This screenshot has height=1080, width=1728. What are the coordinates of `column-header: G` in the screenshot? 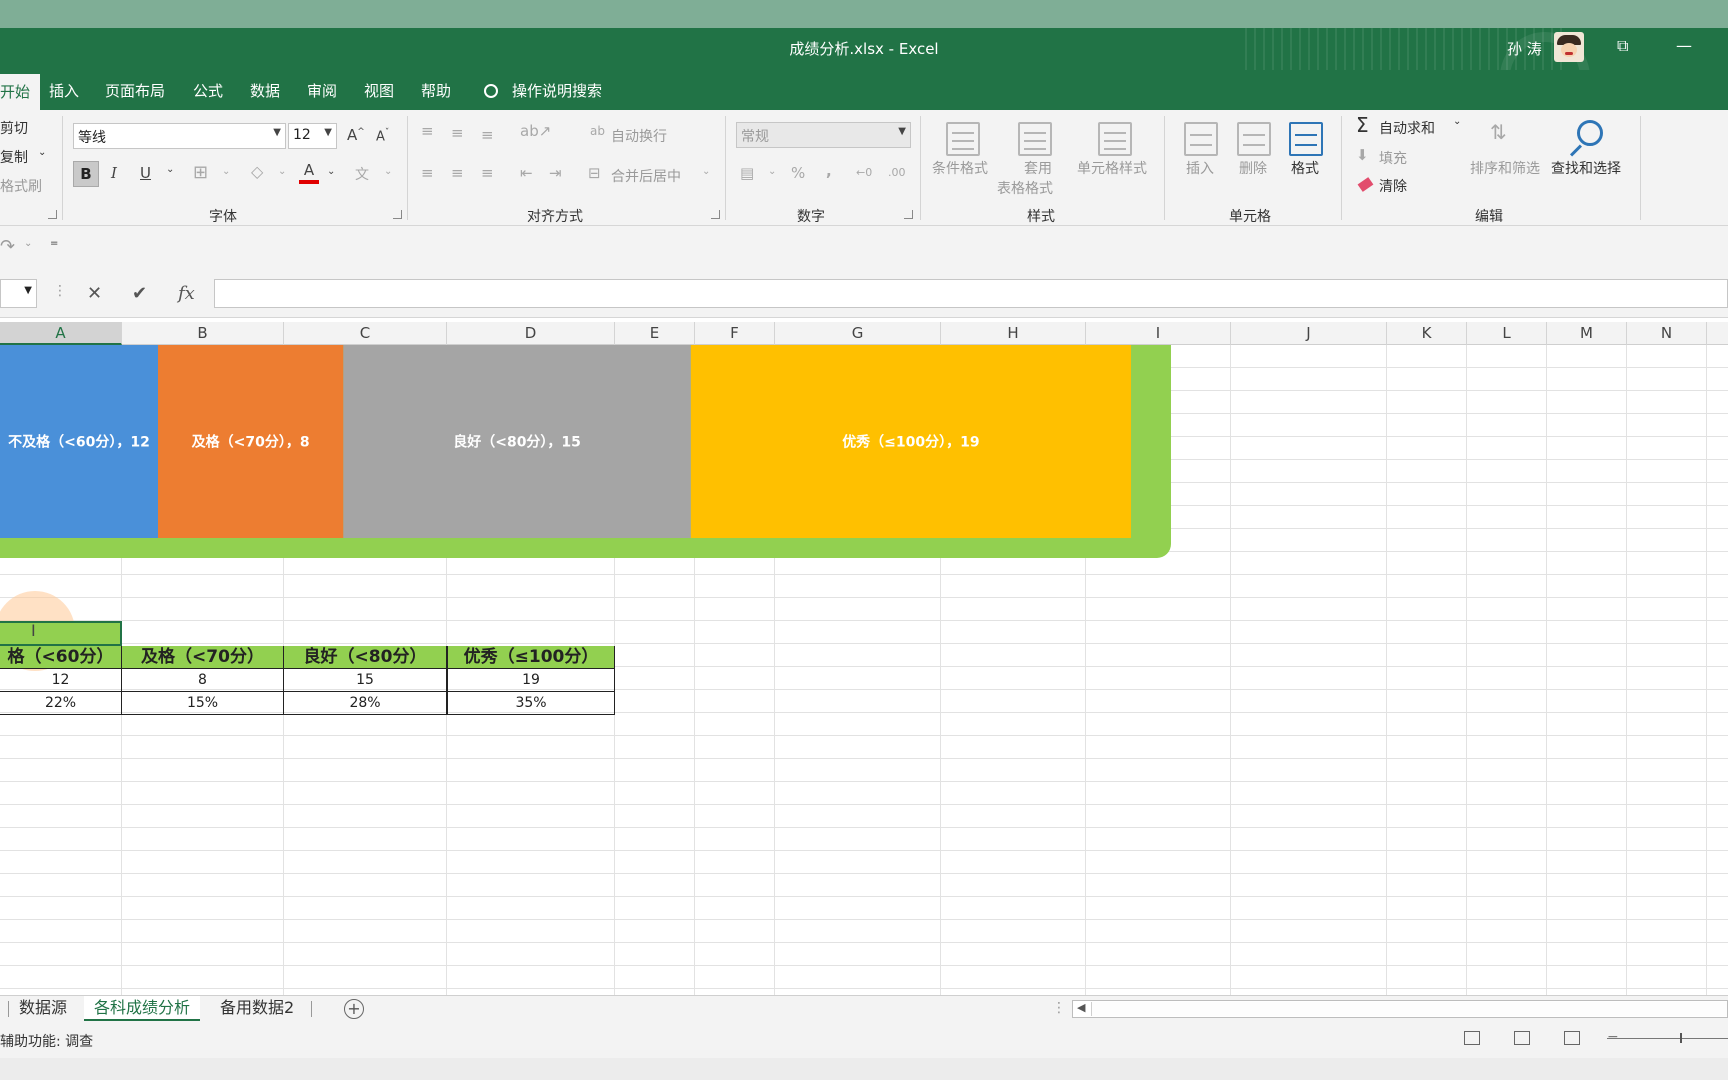 It's located at (858, 333).